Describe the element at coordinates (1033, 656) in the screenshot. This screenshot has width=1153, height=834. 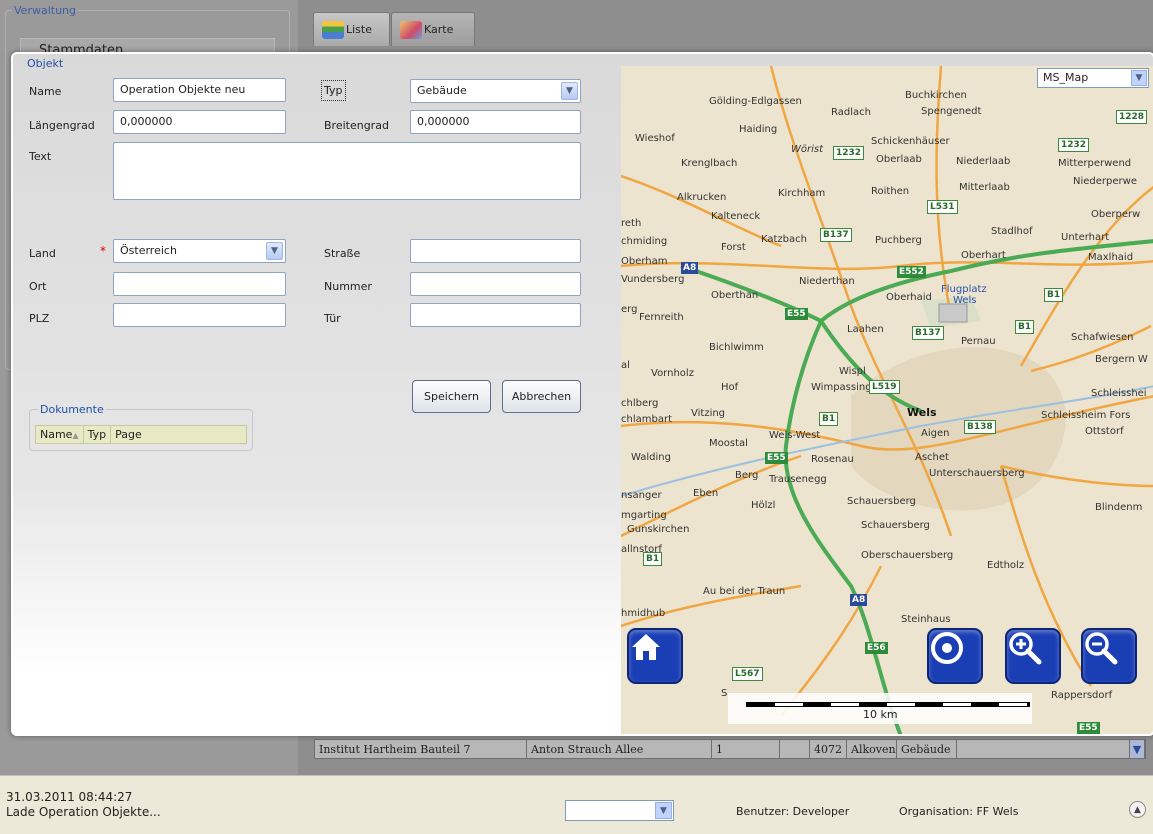
I see `zoom-in-button` at that location.